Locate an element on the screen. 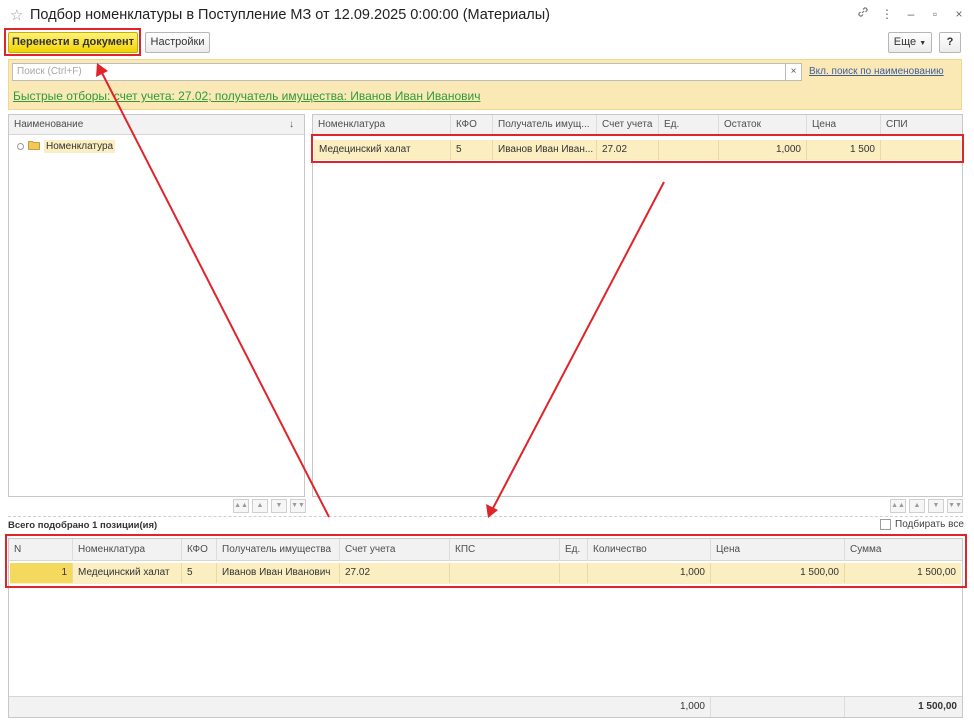 Image resolution: width=974 pixels, height=725 pixels. arrow-head-selected is located at coordinates (492, 511).